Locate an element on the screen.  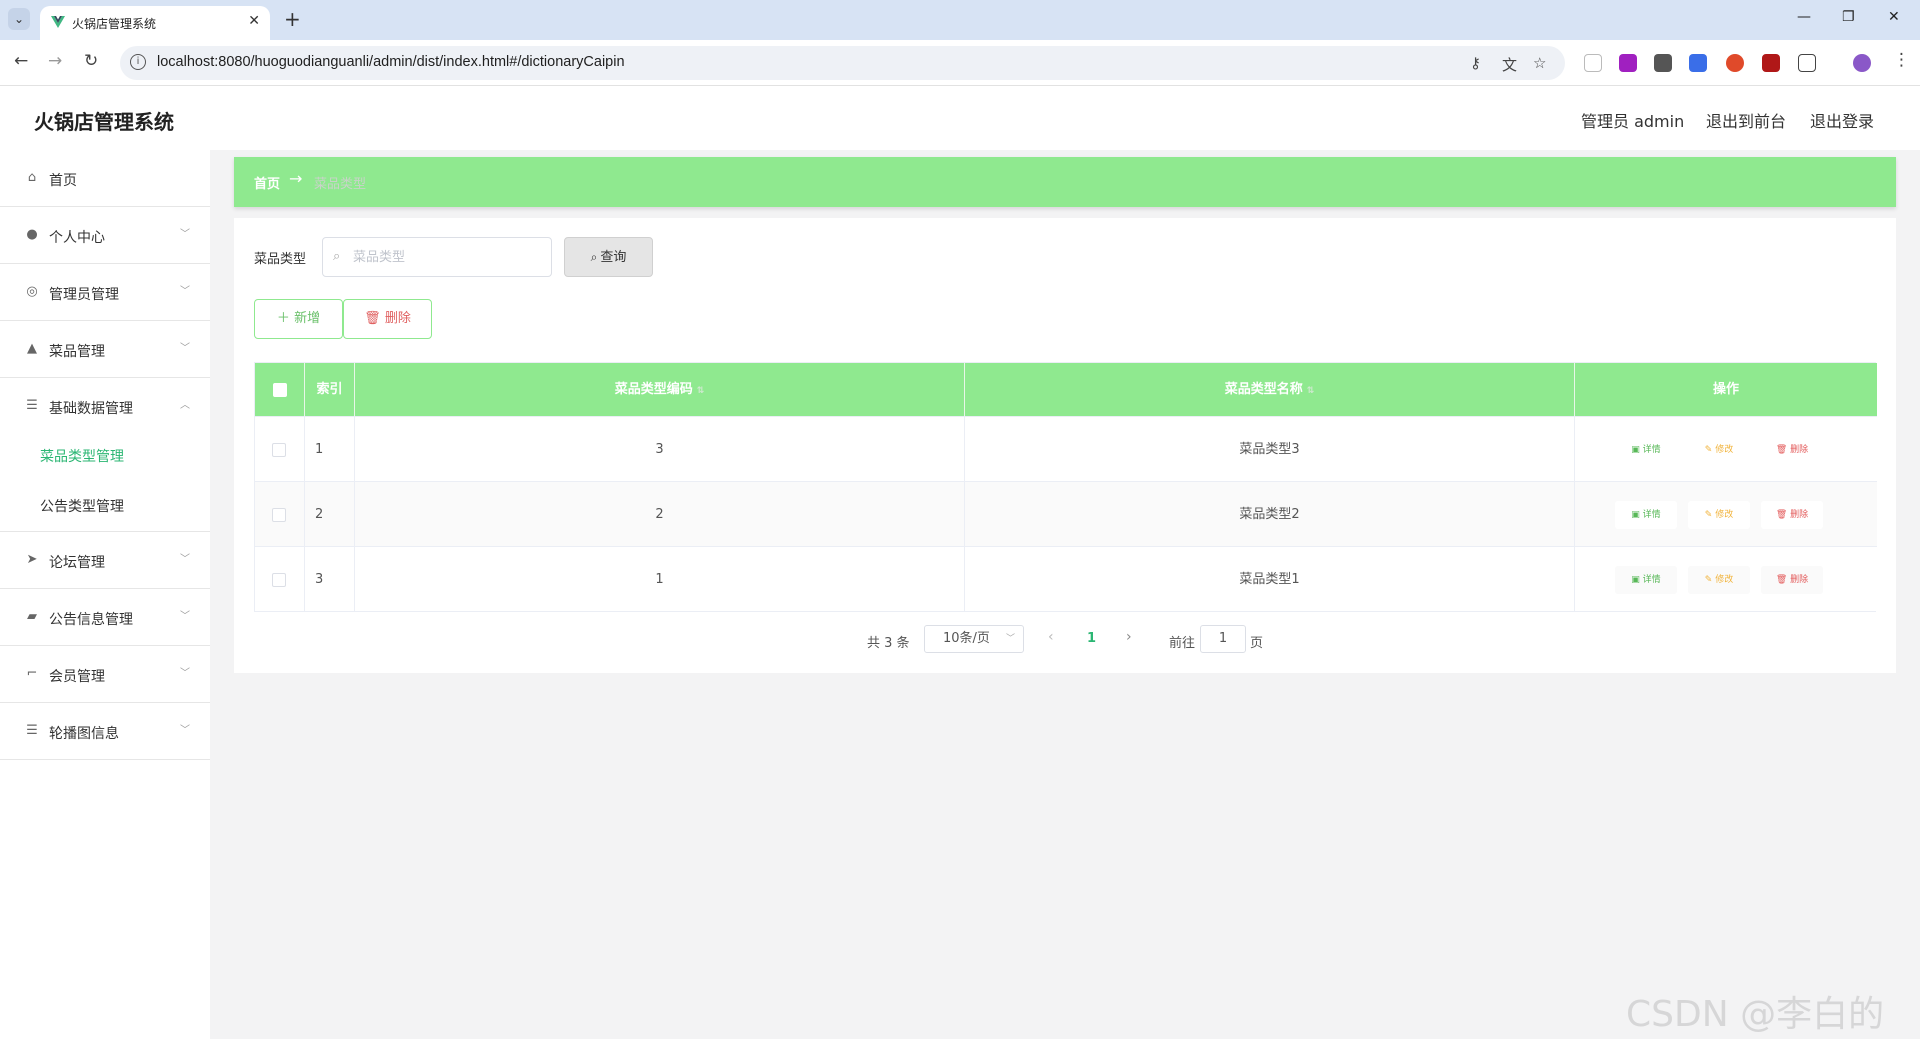
add-button: ＋ 新增 is located at coordinates (298, 319).